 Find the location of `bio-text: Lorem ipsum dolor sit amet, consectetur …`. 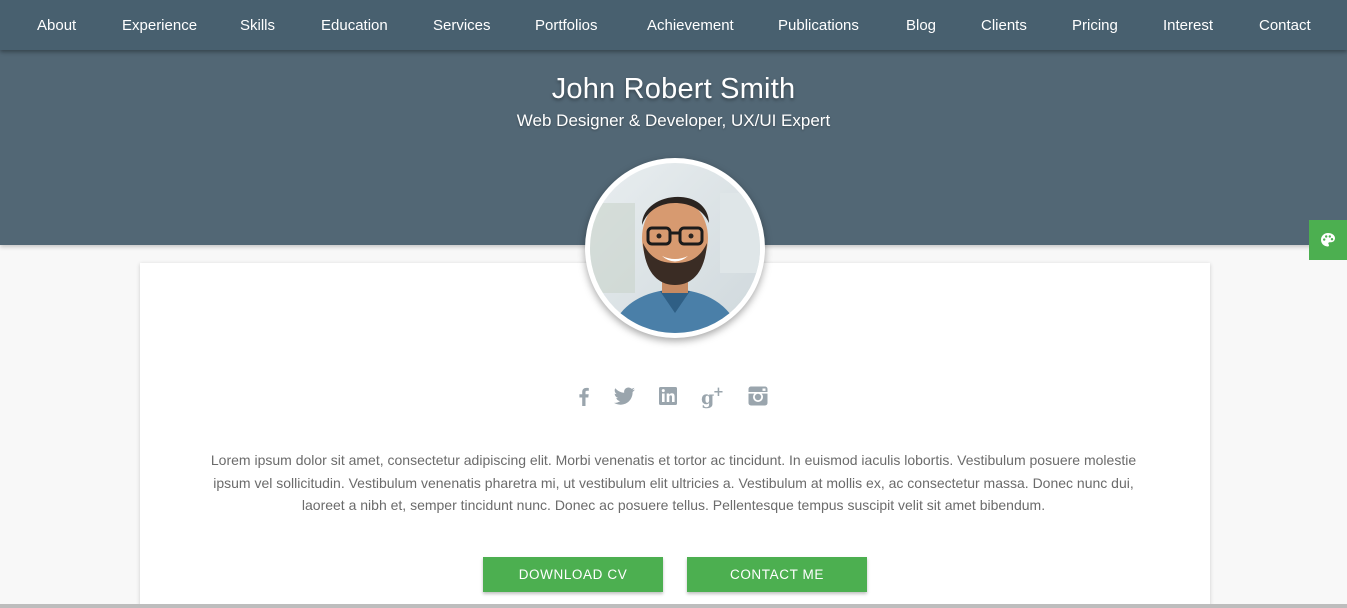

bio-text: Lorem ipsum dolor sit amet, consectetur … is located at coordinates (673, 482).